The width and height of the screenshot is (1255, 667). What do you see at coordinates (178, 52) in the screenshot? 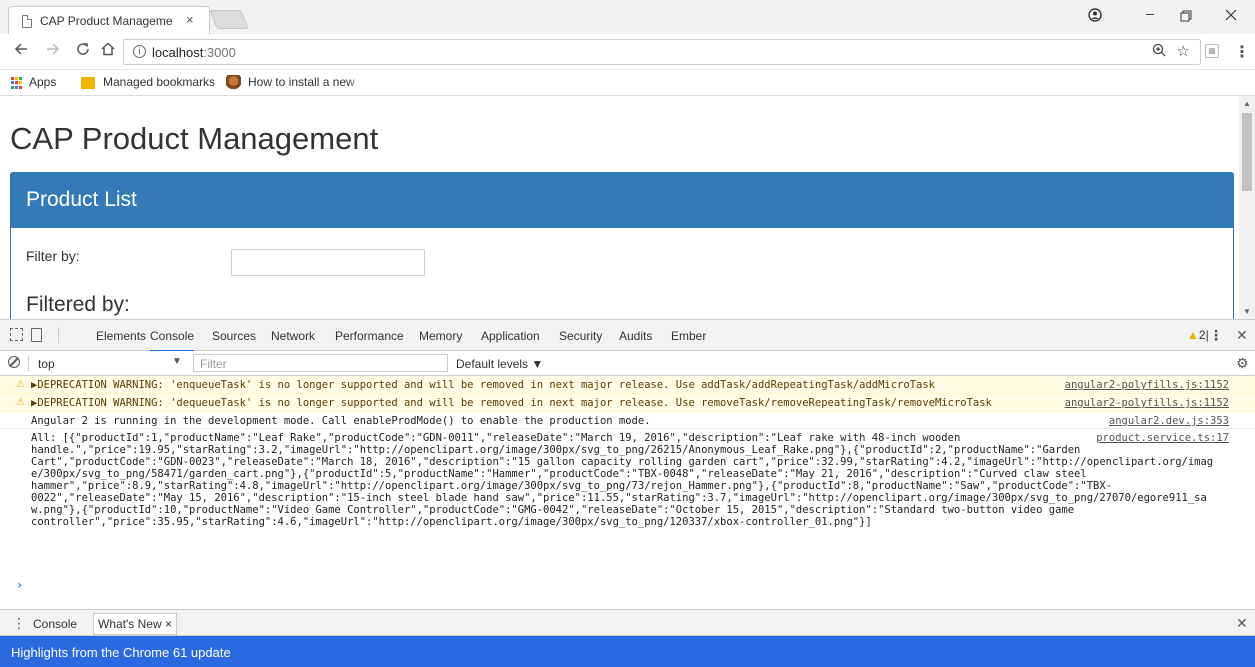
I see `address-host: localhost` at bounding box center [178, 52].